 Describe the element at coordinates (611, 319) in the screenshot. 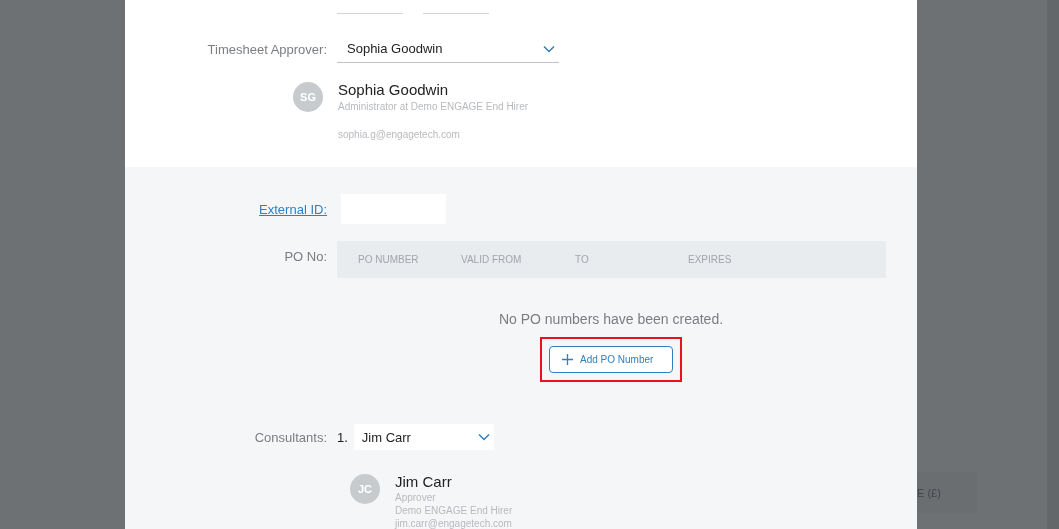

I see `empty-message: No PO numbers have been created.` at that location.